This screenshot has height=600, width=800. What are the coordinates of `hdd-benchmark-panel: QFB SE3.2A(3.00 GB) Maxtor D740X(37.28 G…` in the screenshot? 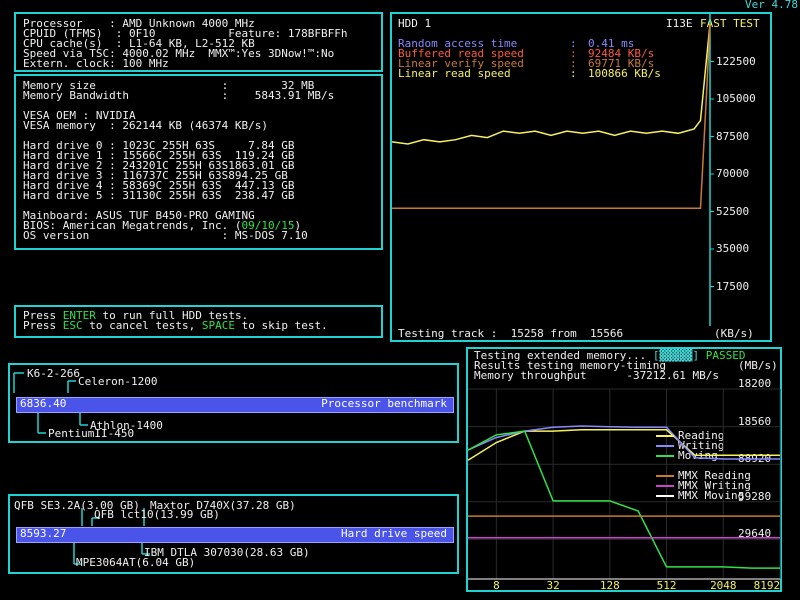 It's located at (233, 534).